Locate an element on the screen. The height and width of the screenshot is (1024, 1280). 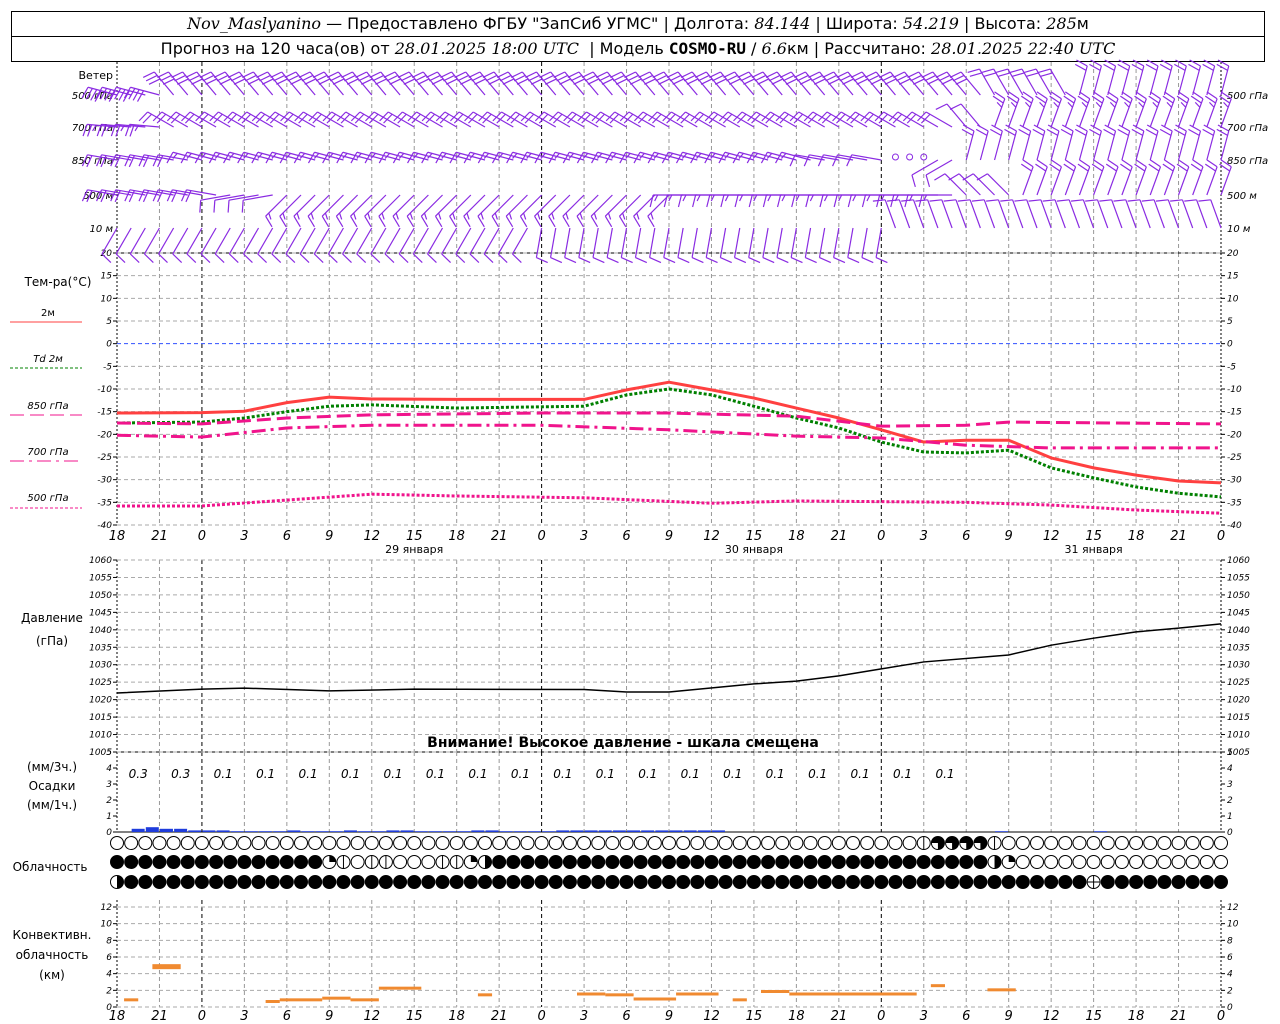
precip-tick-label-left: 3 is located at coordinates (109, 785).